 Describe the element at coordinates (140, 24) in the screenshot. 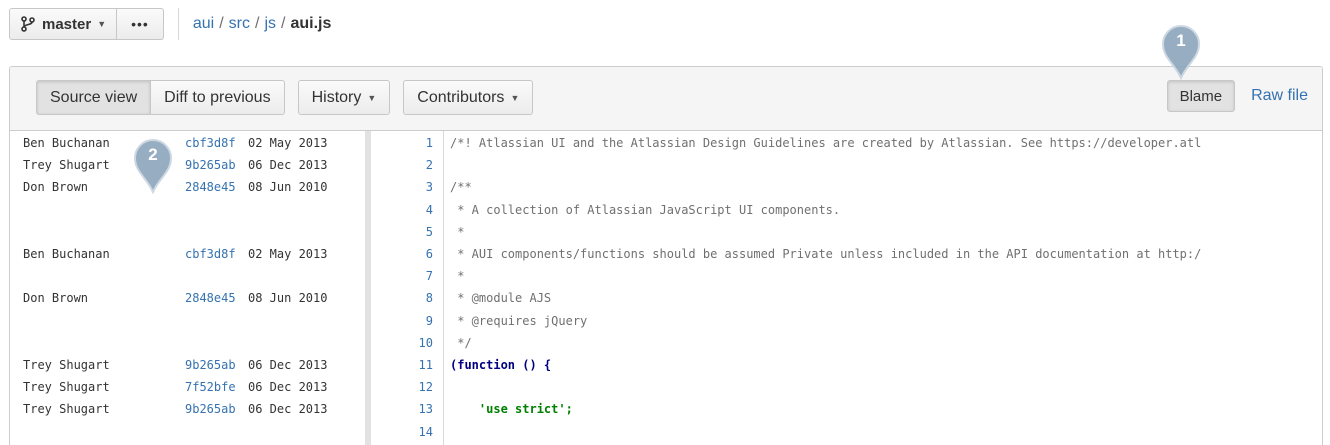

I see `more-actions-button: •••` at that location.